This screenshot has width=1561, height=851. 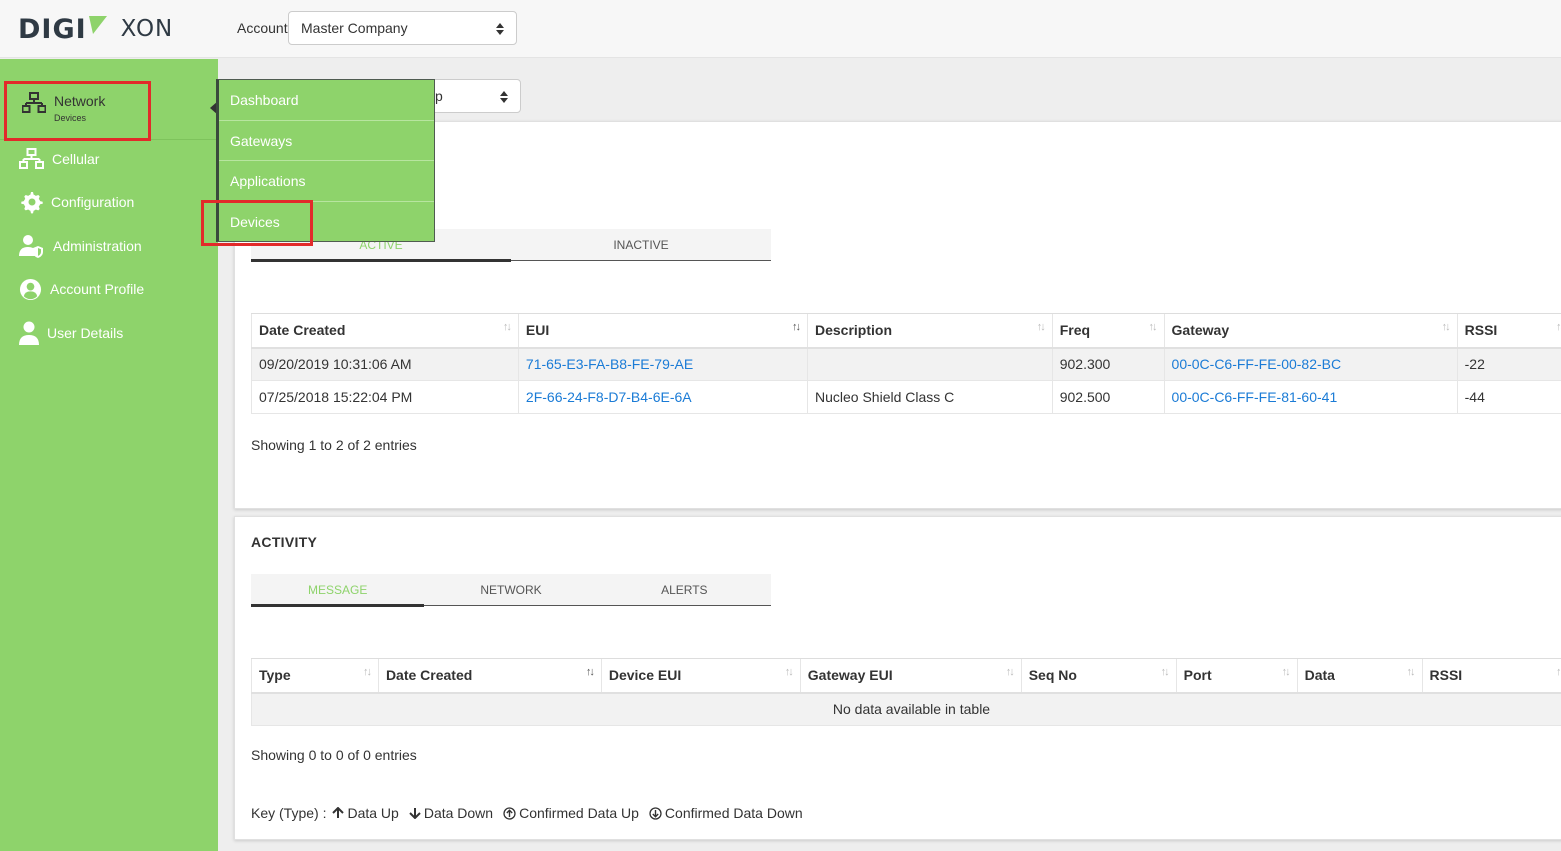 I want to click on sidebar-item-label: User Details, so click(x=85, y=333).